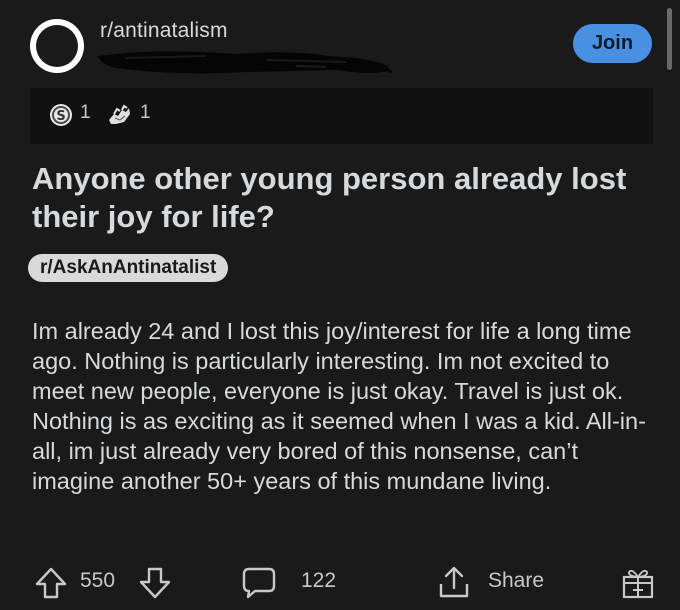 The height and width of the screenshot is (610, 680). Describe the element at coordinates (98, 580) in the screenshot. I see `vote-score: 550` at that location.